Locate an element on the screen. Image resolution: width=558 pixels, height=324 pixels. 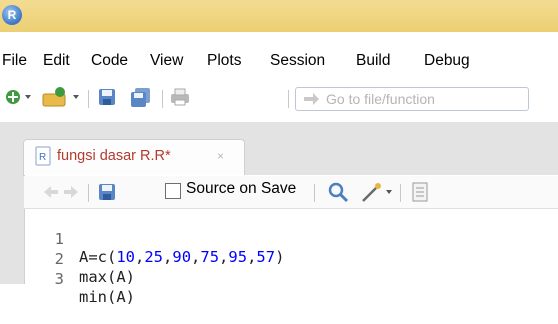
go-to-arrow-icon is located at coordinates (311, 99).